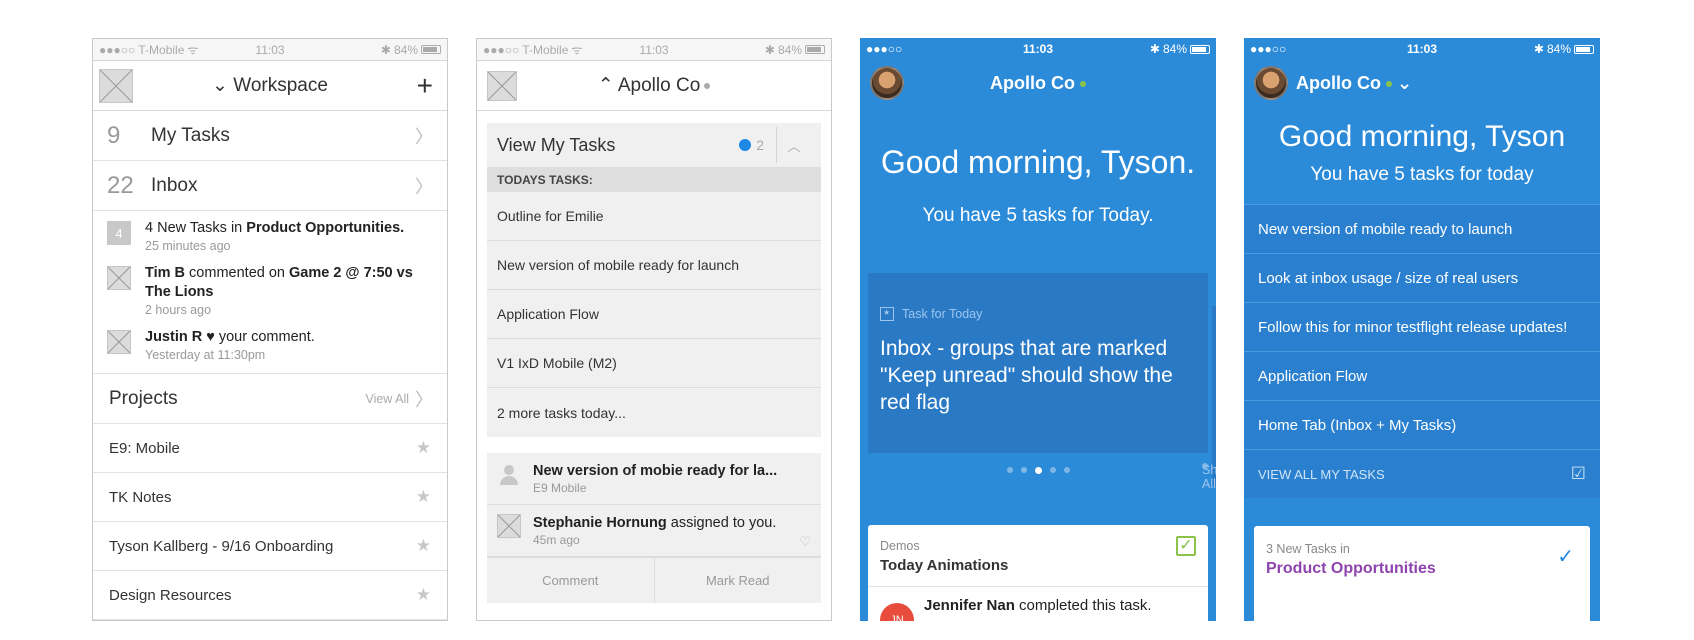 This screenshot has width=1694, height=640. I want to click on project-name: E9: Mobile, so click(144, 448).